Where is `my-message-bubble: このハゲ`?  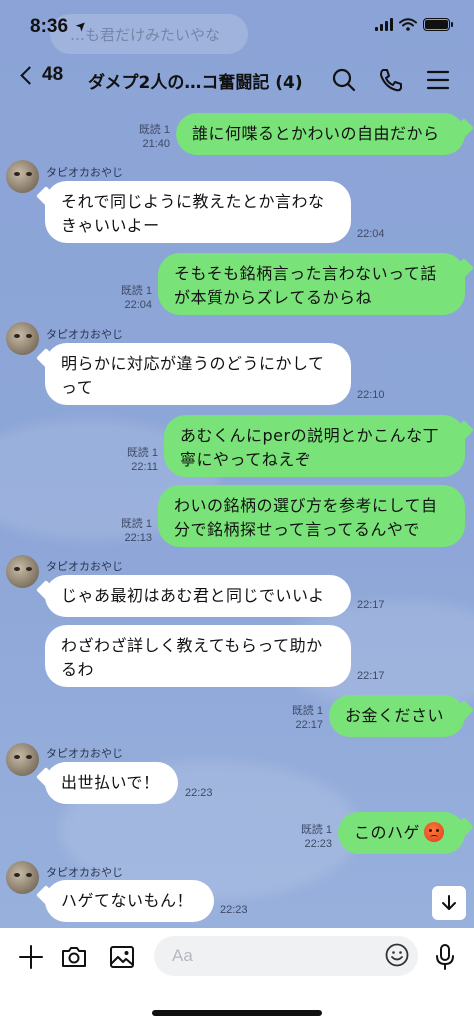
my-message-bubble: このハゲ is located at coordinates (401, 833).